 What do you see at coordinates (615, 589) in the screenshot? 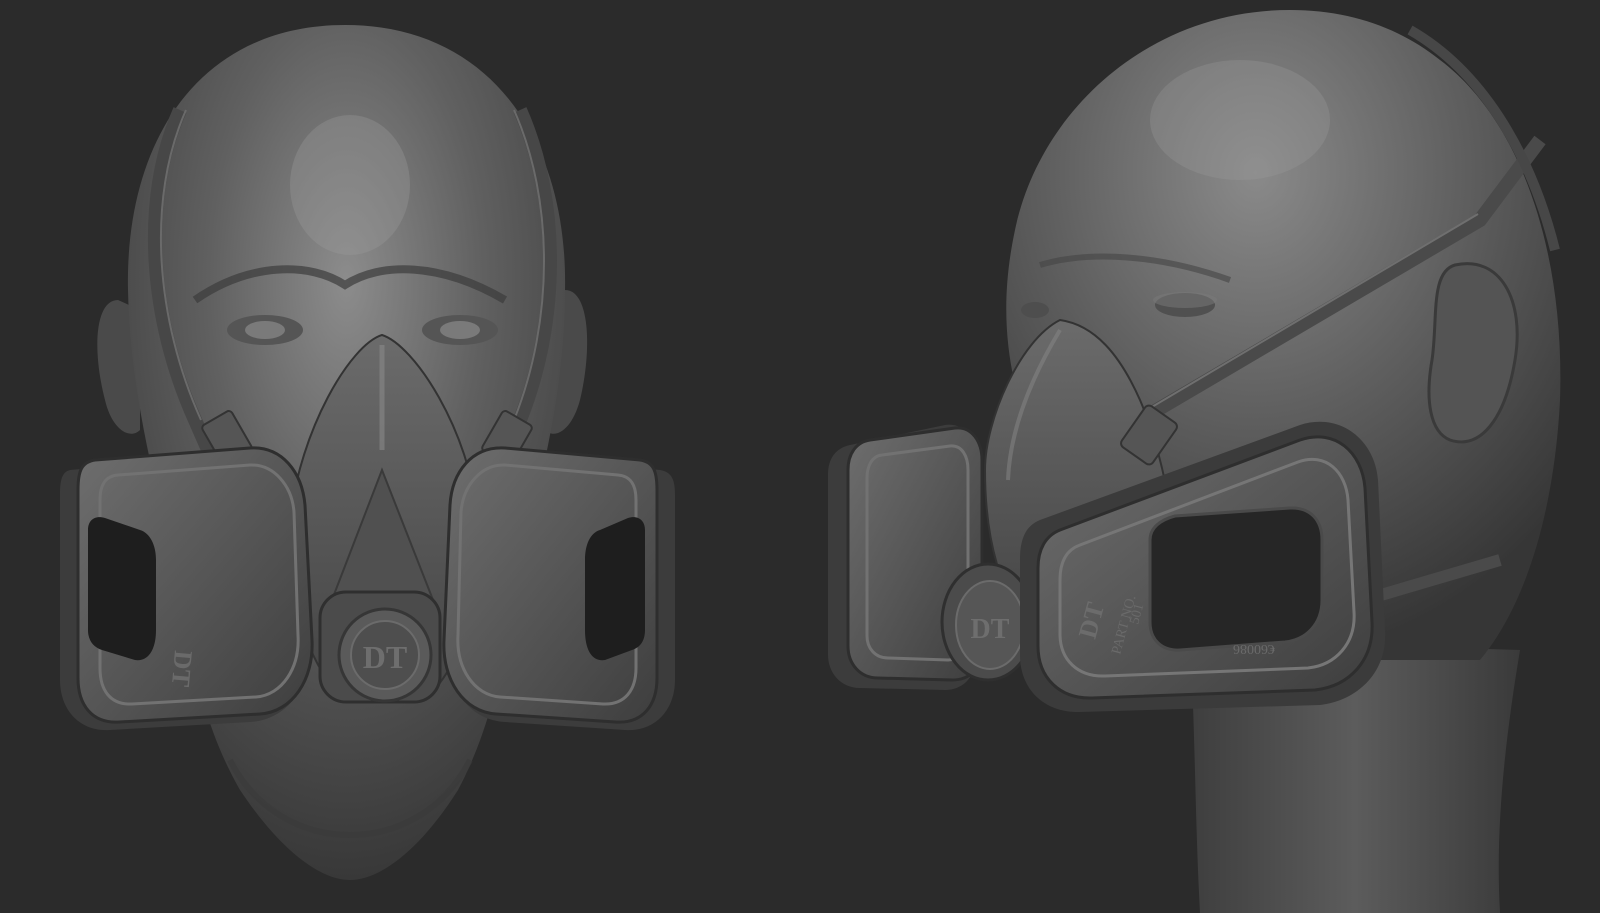
I see `right-cartridge-opening` at bounding box center [615, 589].